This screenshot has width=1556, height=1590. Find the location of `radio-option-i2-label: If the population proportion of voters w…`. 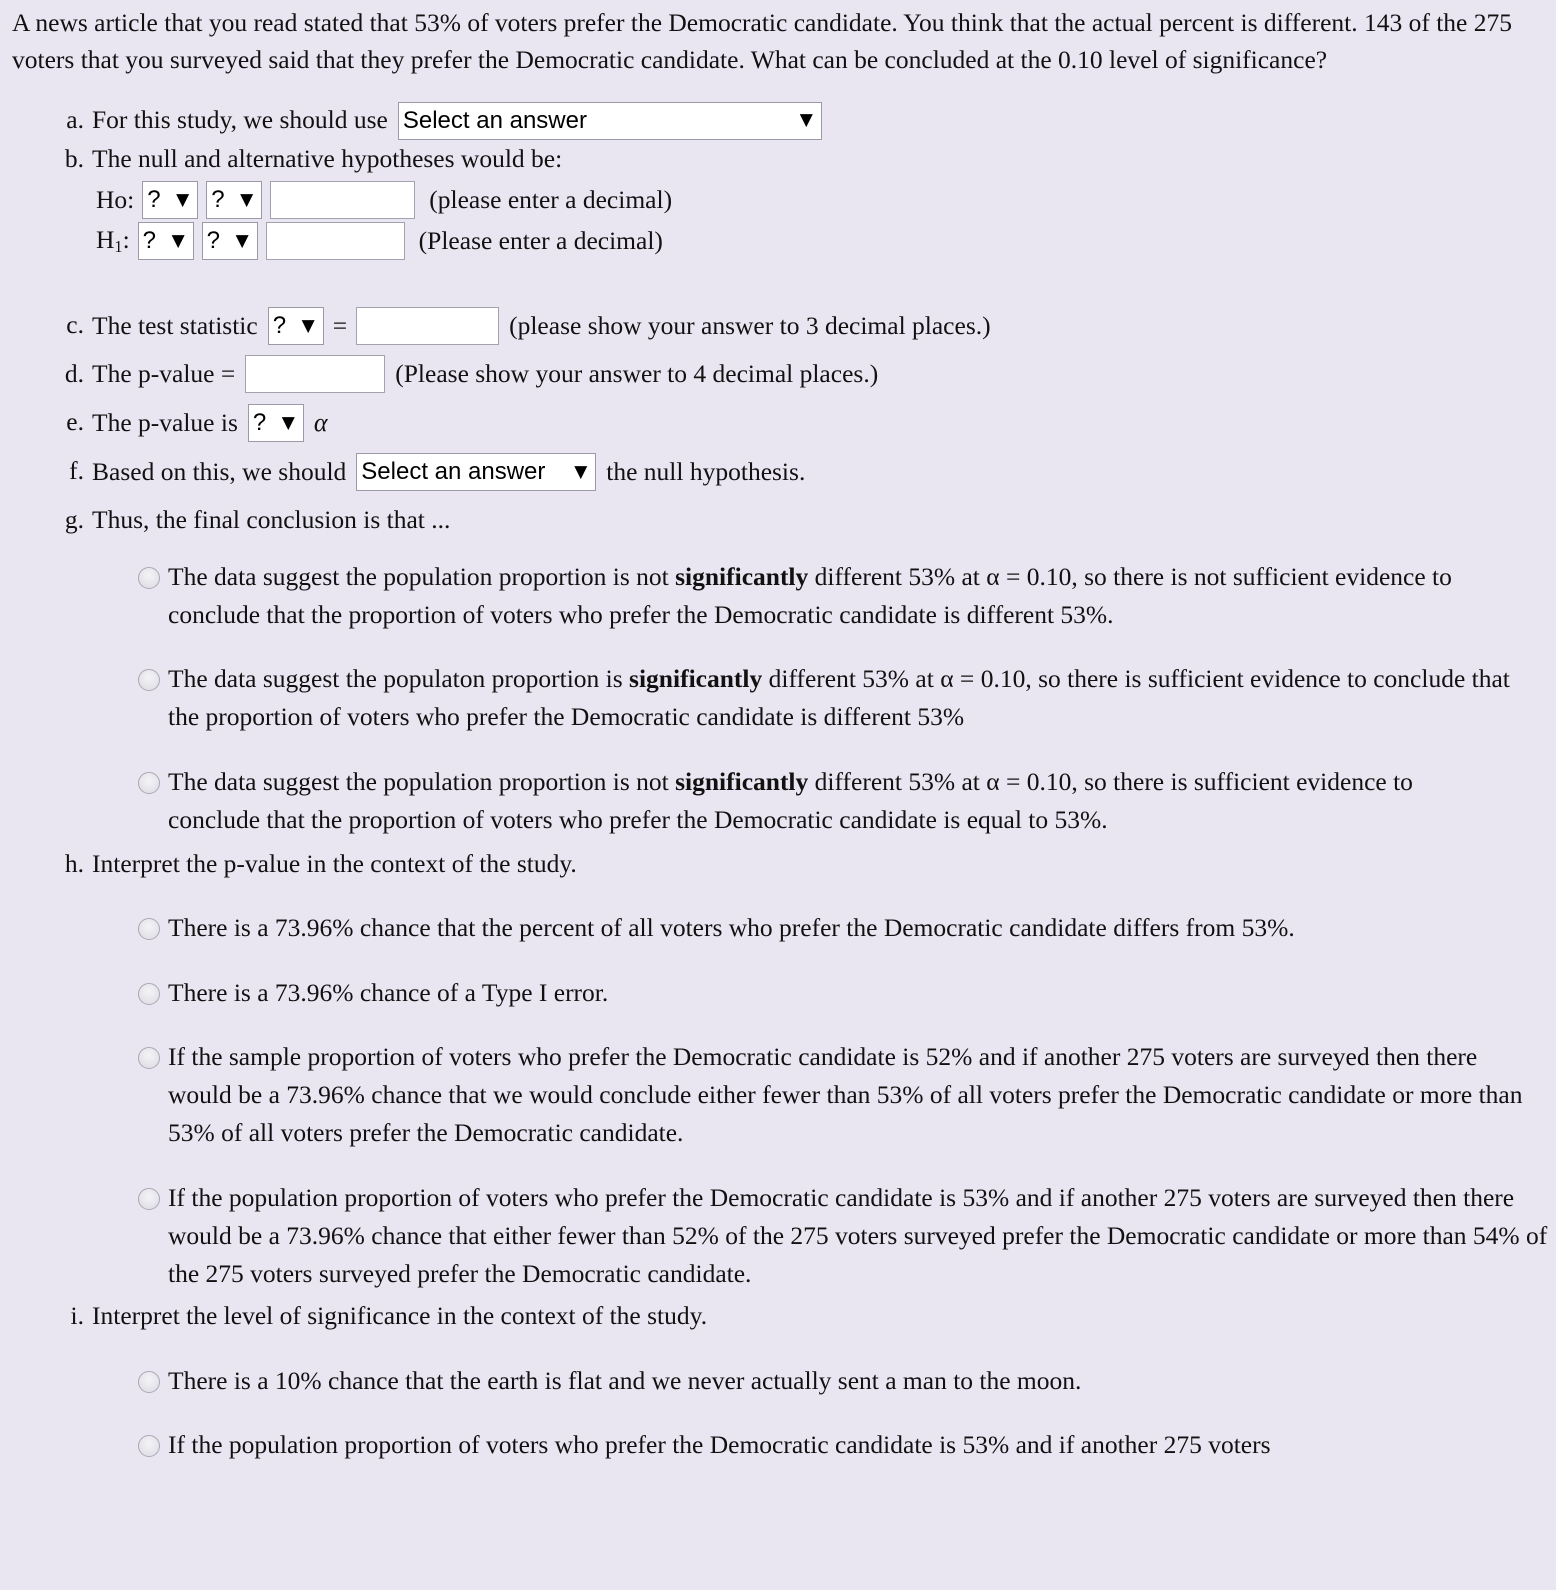

radio-option-i2-label: If the population proportion of voters w… is located at coordinates (719, 1444).